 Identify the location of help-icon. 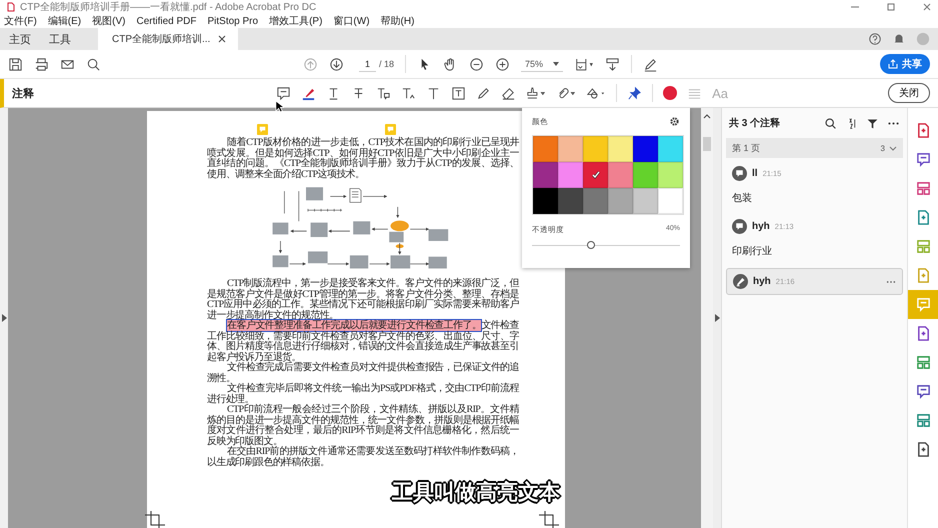
(875, 39).